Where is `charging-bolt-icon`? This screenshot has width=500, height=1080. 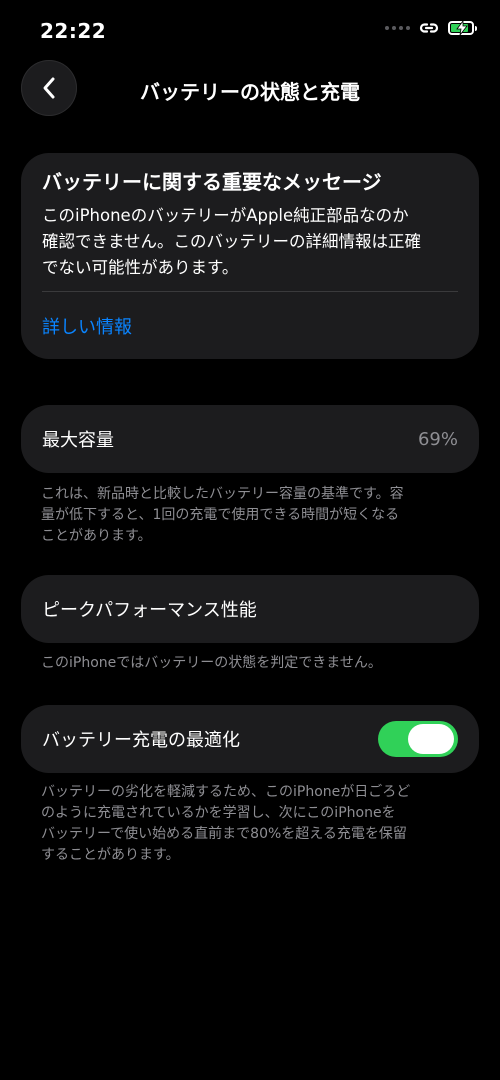
charging-bolt-icon is located at coordinates (462, 28).